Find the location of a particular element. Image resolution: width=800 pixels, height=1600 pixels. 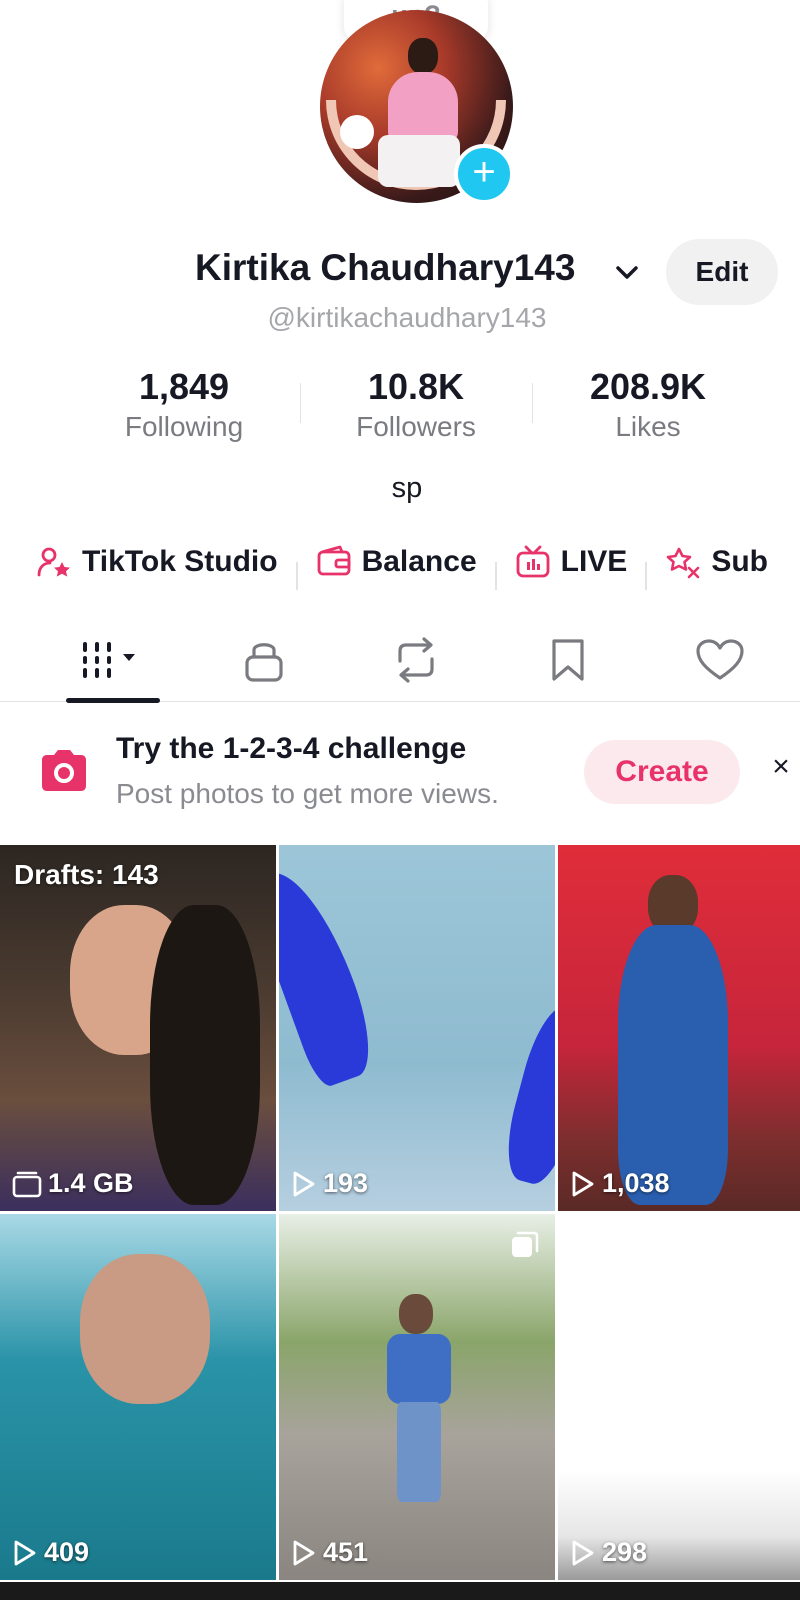

plus-icon: + is located at coordinates (484, 172).